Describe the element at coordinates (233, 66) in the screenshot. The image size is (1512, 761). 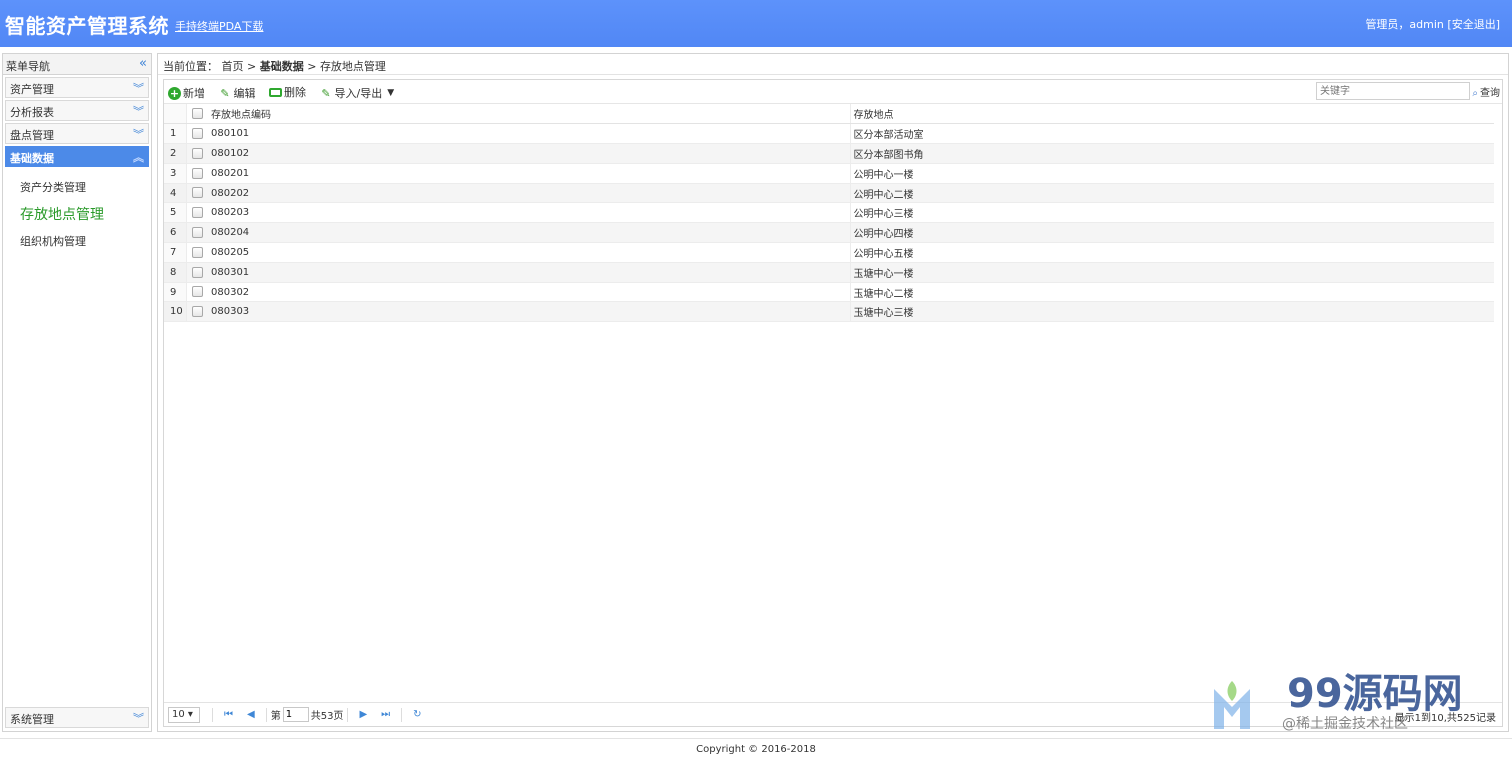
I see `breadcrumb-home: 首页` at that location.